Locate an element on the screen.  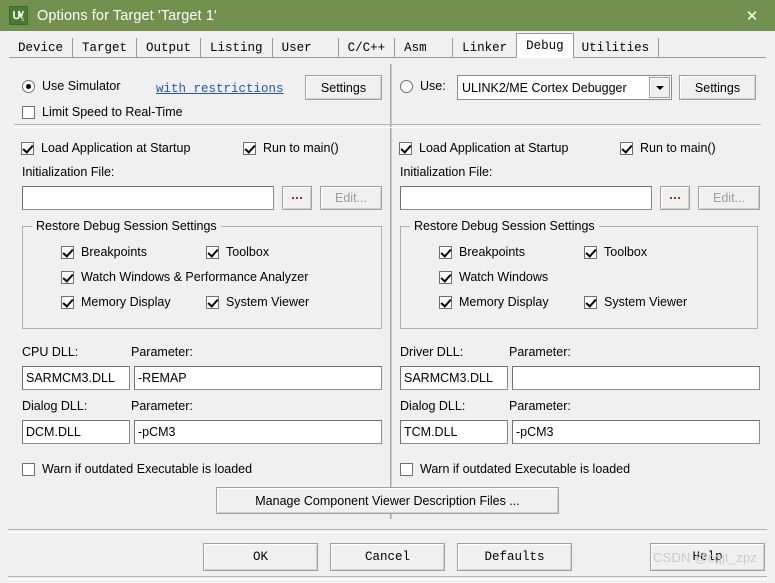
divider-bottom is located at coordinates (387, 531).